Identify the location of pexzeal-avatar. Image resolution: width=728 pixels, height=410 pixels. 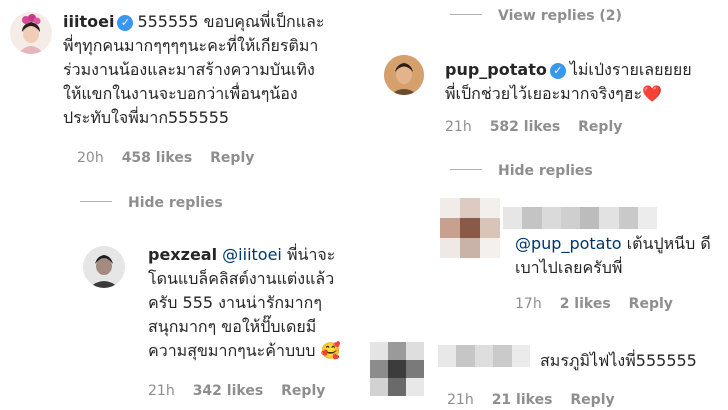
(104, 267).